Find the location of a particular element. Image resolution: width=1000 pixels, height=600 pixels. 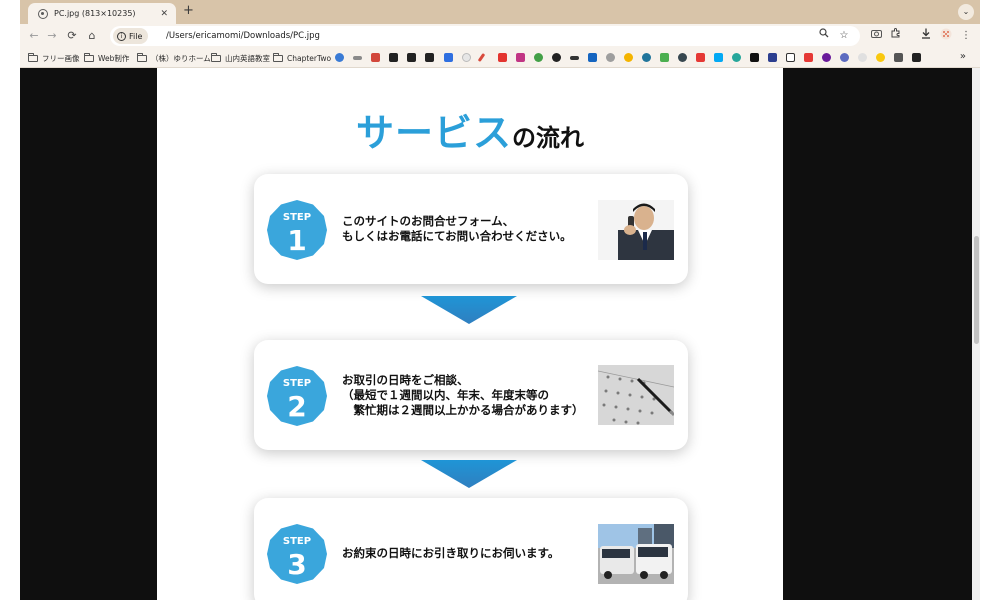

step-badge: STEP 2 is located at coordinates (297, 396).